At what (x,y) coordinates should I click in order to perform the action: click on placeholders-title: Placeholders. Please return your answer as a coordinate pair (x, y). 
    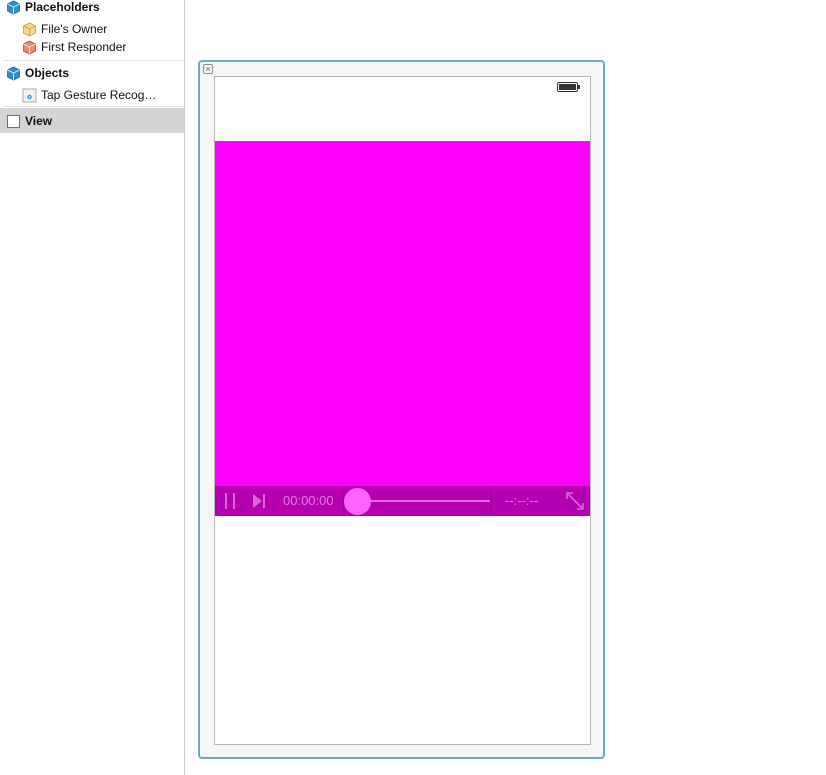
    Looking at the image, I should click on (62, 7).